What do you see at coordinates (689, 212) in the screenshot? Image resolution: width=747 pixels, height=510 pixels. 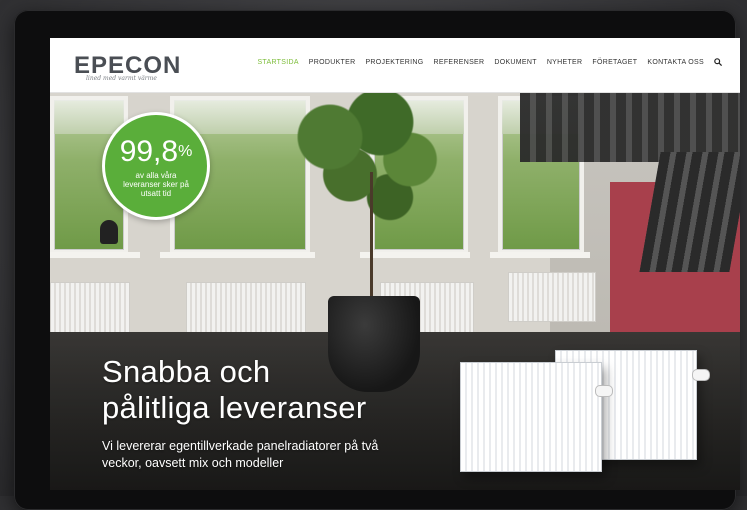 I see `staircase-side` at bounding box center [689, 212].